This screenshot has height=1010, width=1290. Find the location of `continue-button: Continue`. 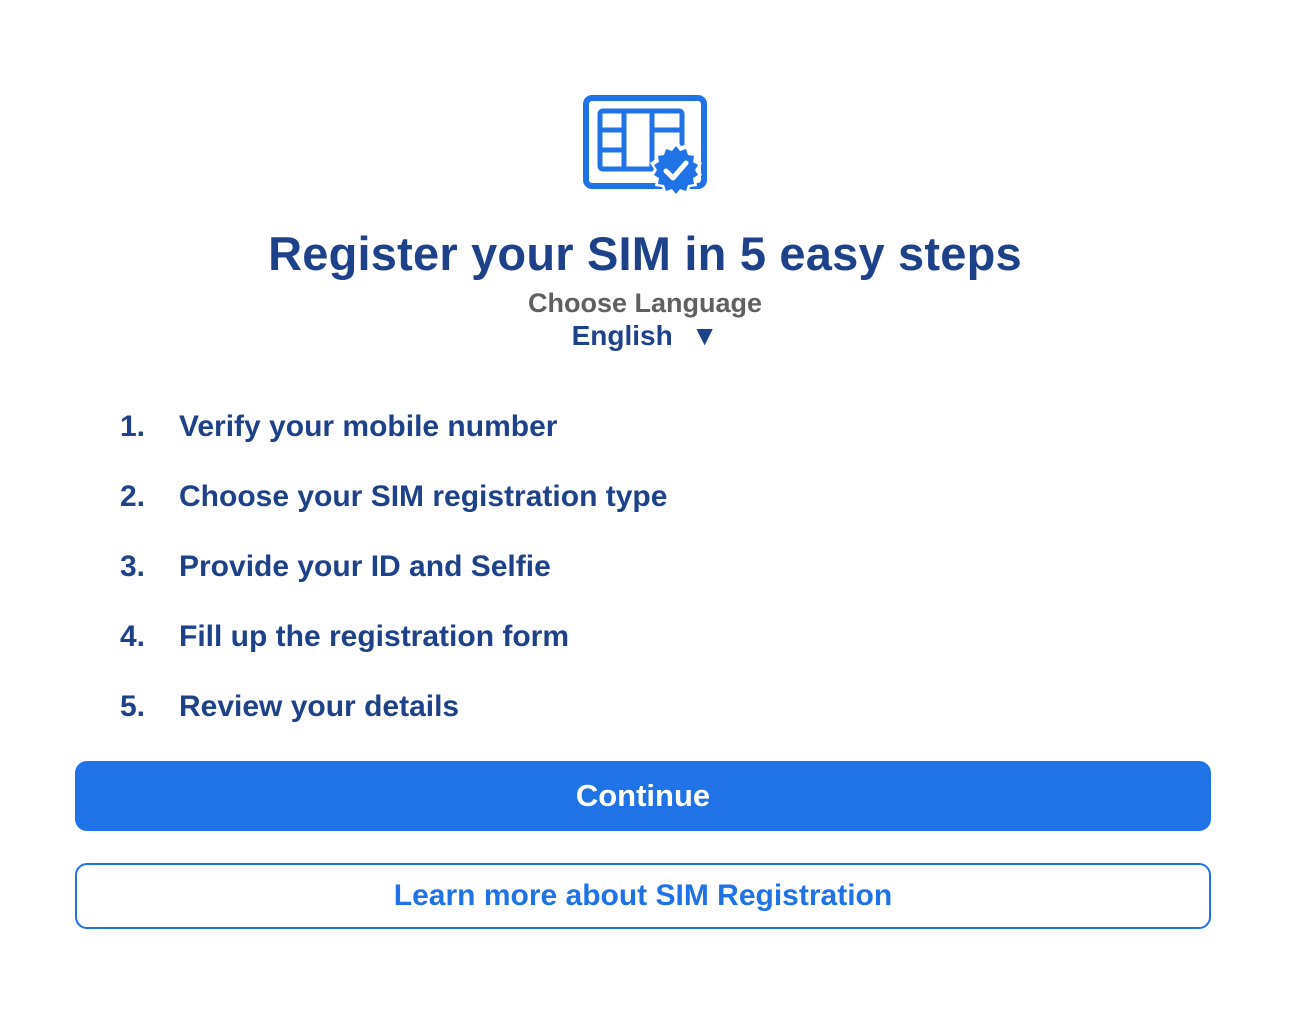

continue-button: Continue is located at coordinates (643, 796).